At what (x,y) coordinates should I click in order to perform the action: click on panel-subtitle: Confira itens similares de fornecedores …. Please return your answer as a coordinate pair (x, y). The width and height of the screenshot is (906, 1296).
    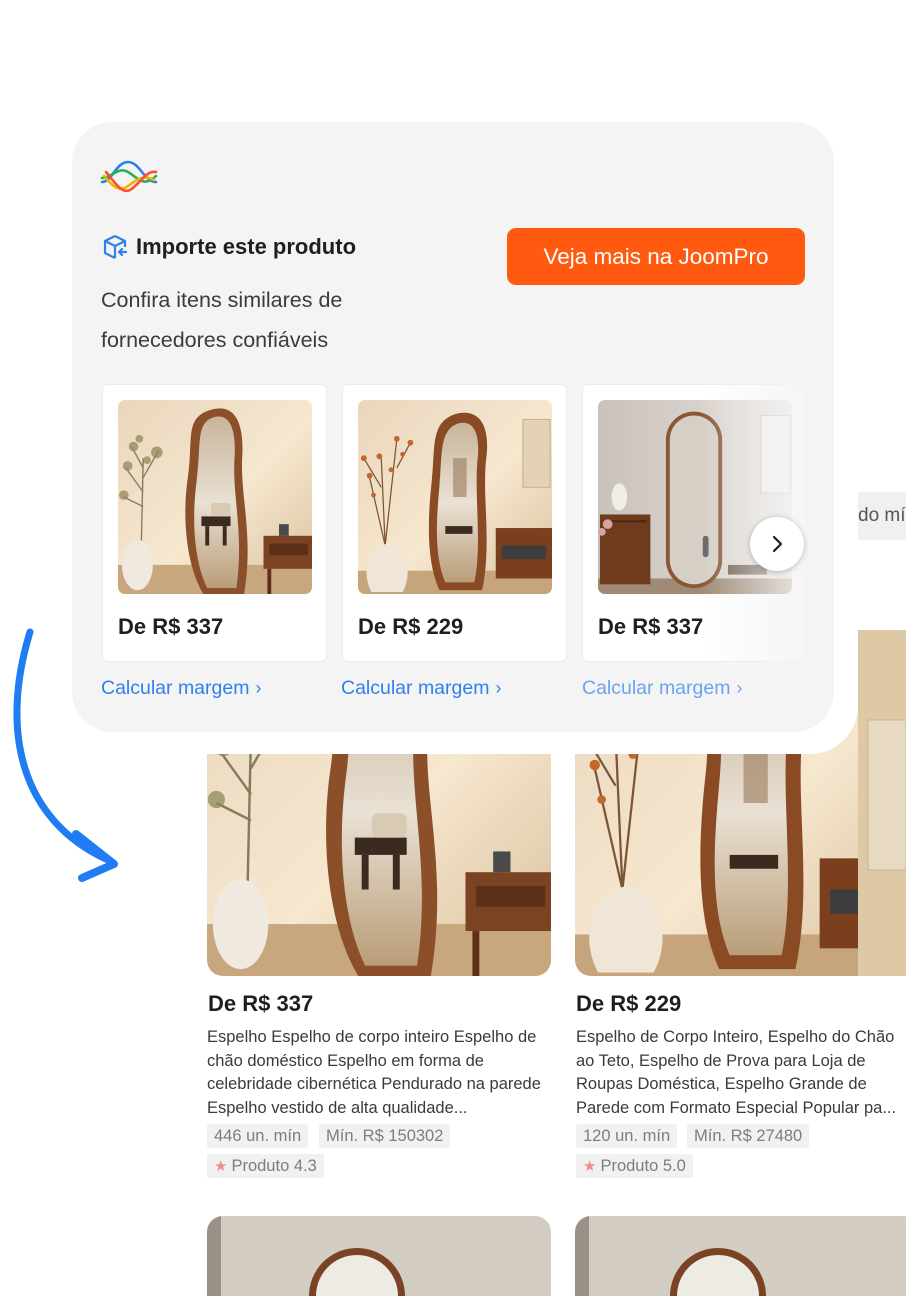
    Looking at the image, I should click on (222, 320).